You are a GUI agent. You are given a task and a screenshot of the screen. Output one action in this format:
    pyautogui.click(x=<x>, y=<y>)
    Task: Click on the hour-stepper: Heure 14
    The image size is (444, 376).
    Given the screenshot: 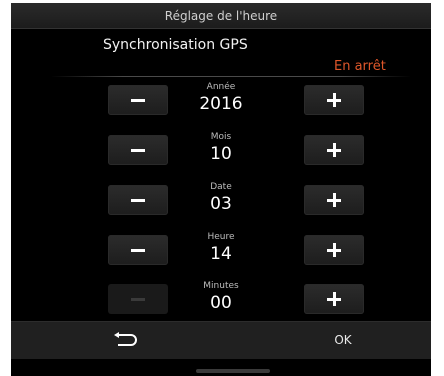 What is the action you would take?
    pyautogui.click(x=221, y=256)
    